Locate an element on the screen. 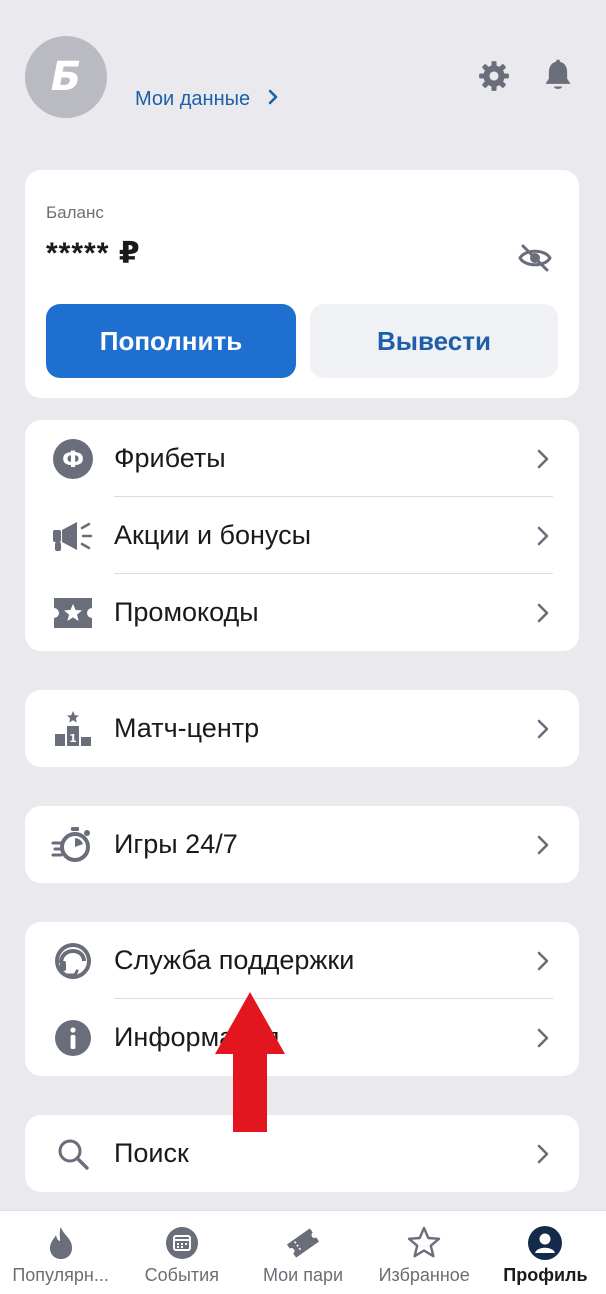  menu-item-match-center: 1 Матч-центр is located at coordinates (302, 728).